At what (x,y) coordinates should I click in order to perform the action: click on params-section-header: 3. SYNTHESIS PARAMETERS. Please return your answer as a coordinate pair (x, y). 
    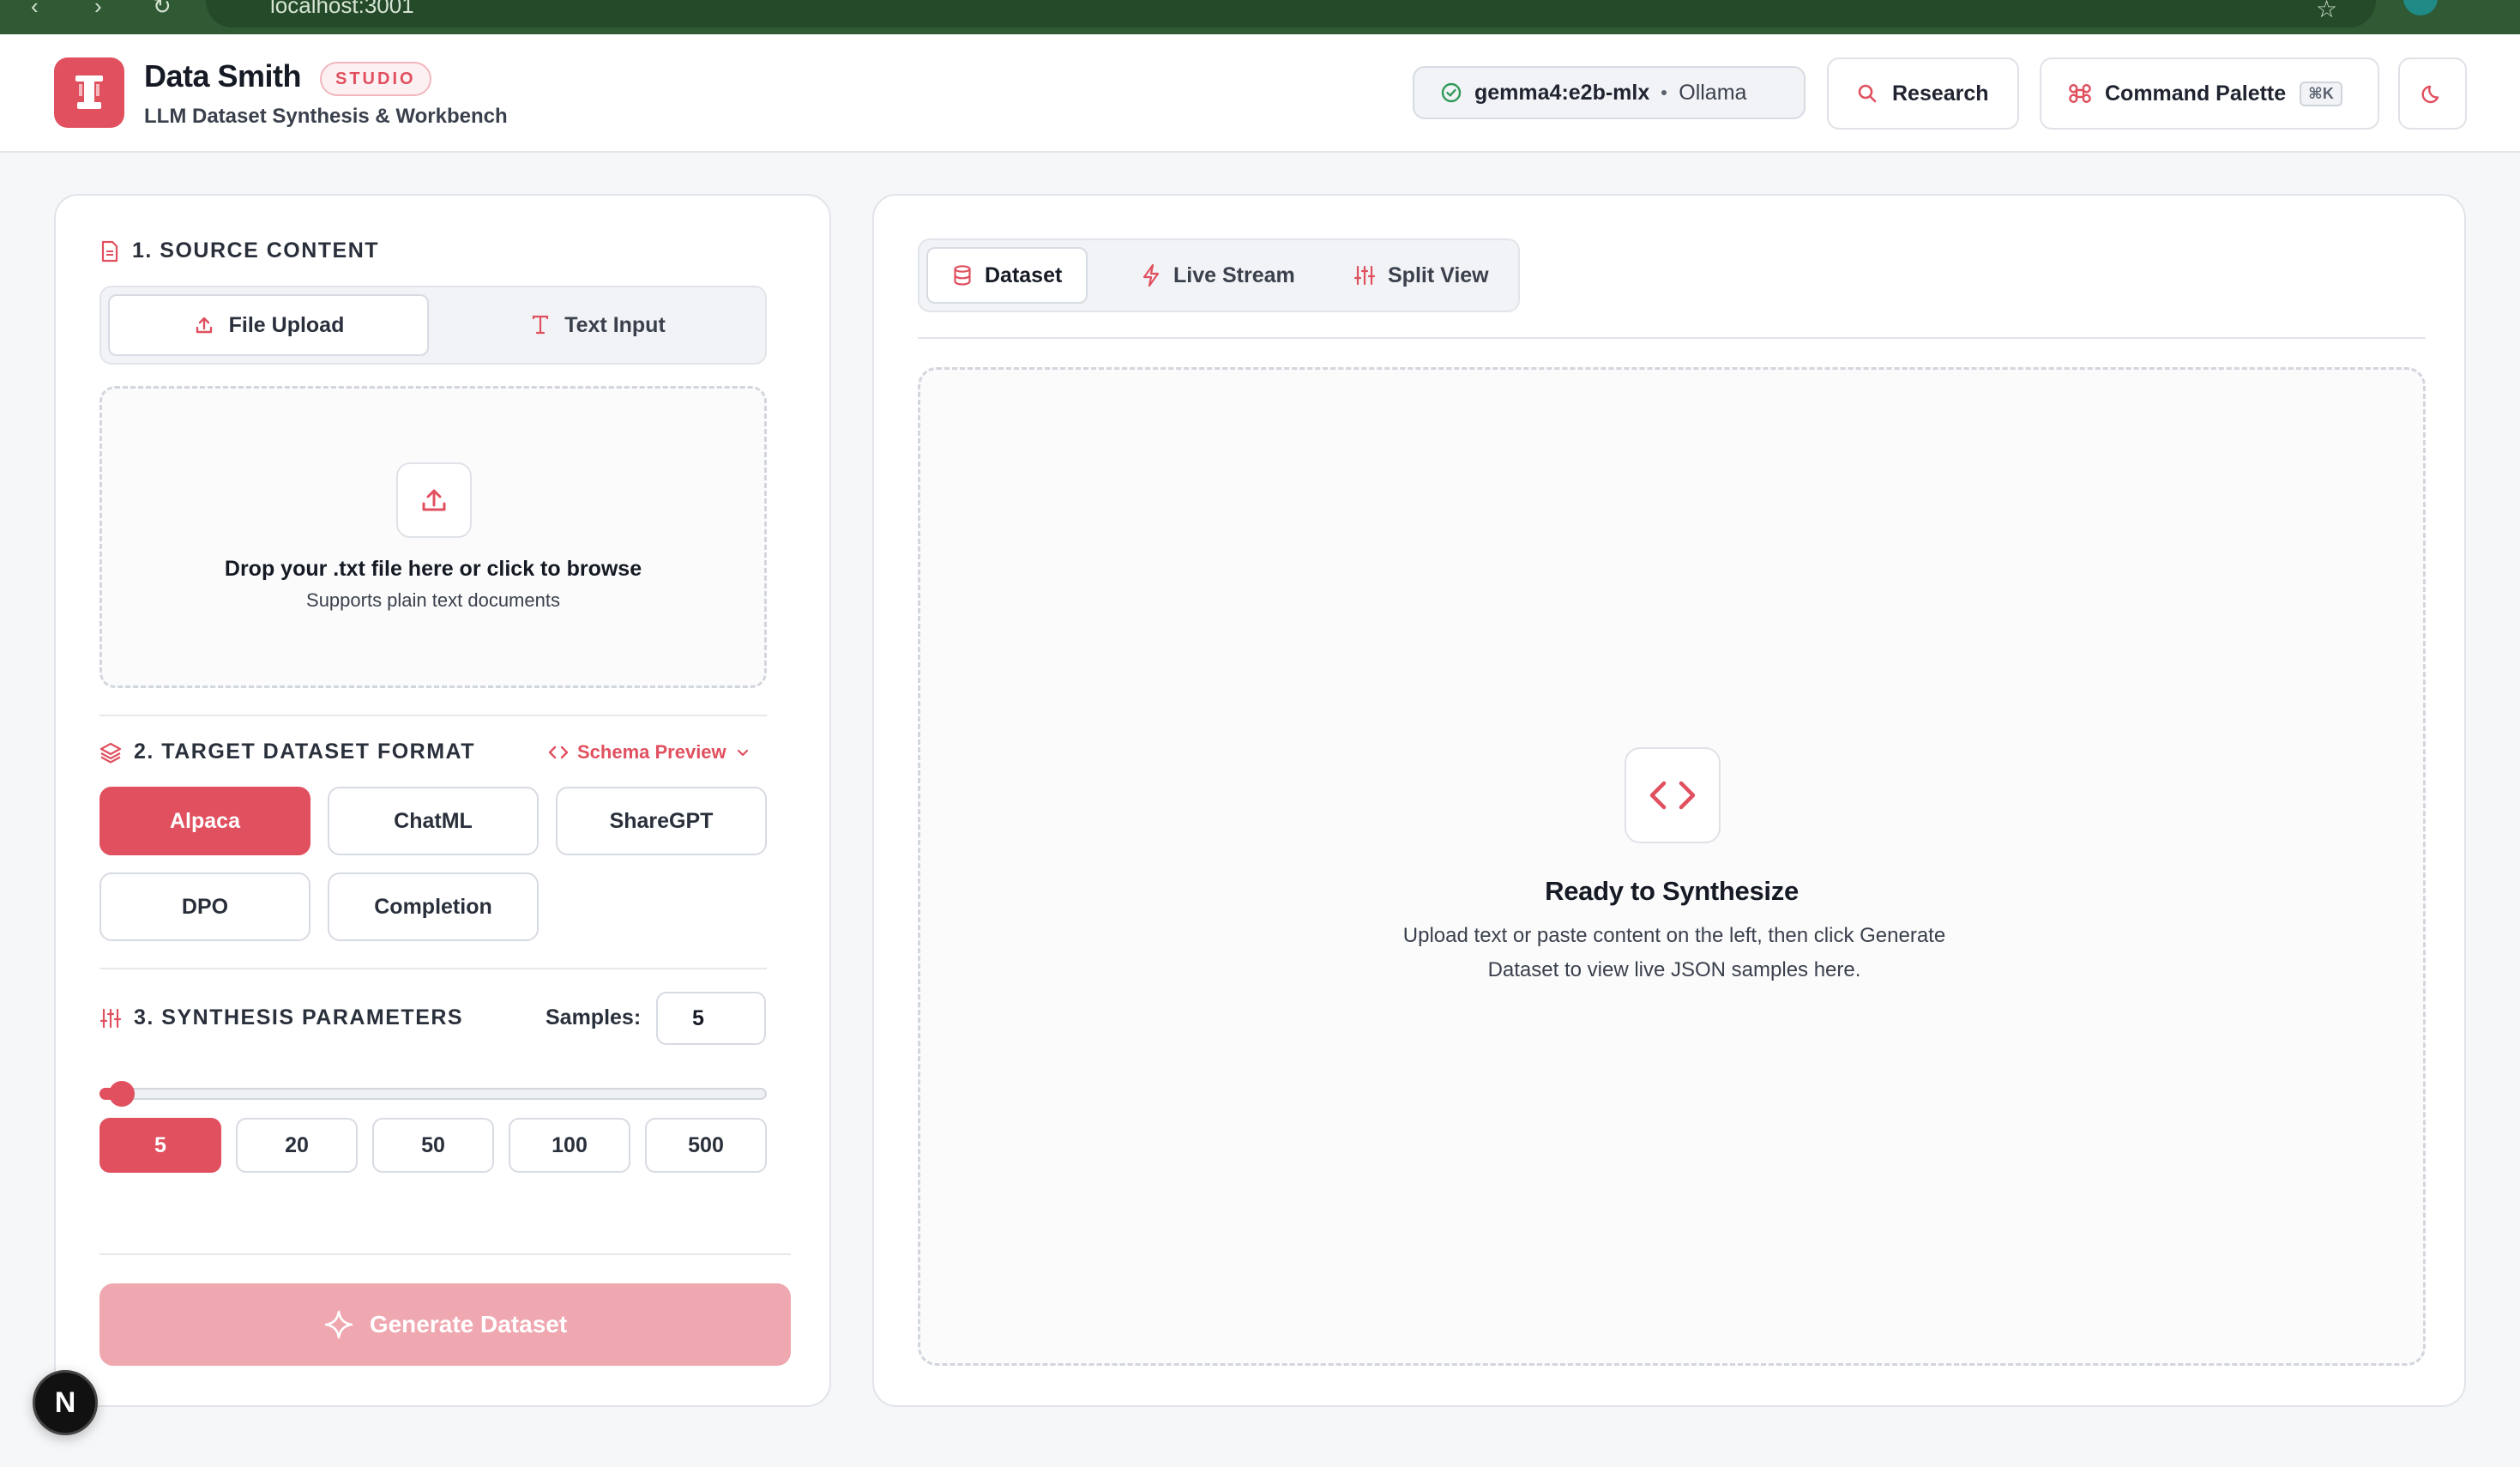
    Looking at the image, I should click on (281, 1017).